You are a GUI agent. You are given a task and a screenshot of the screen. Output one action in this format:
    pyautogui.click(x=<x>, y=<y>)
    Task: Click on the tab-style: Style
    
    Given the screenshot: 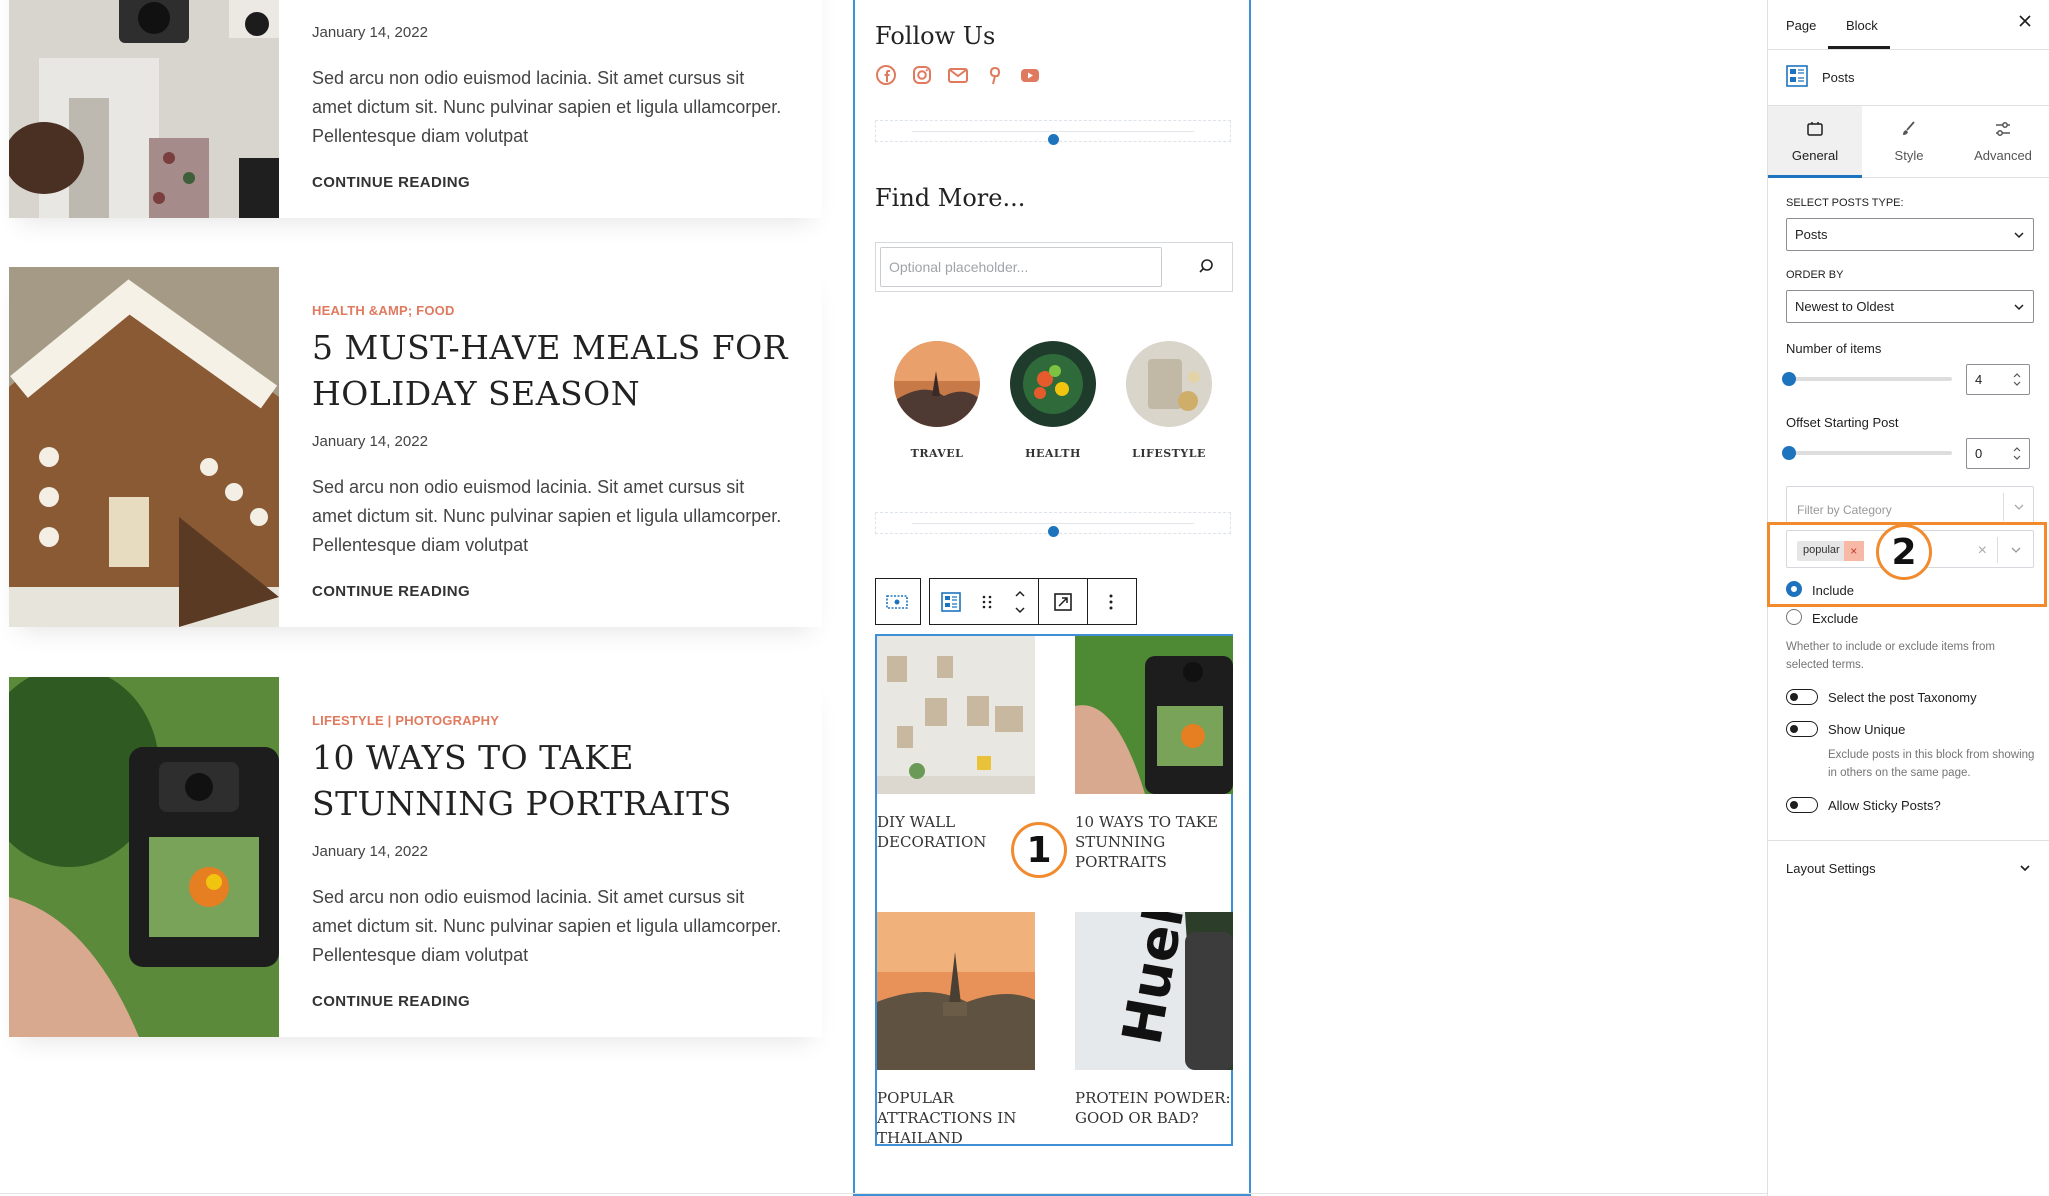 What is the action you would take?
    pyautogui.click(x=1909, y=142)
    